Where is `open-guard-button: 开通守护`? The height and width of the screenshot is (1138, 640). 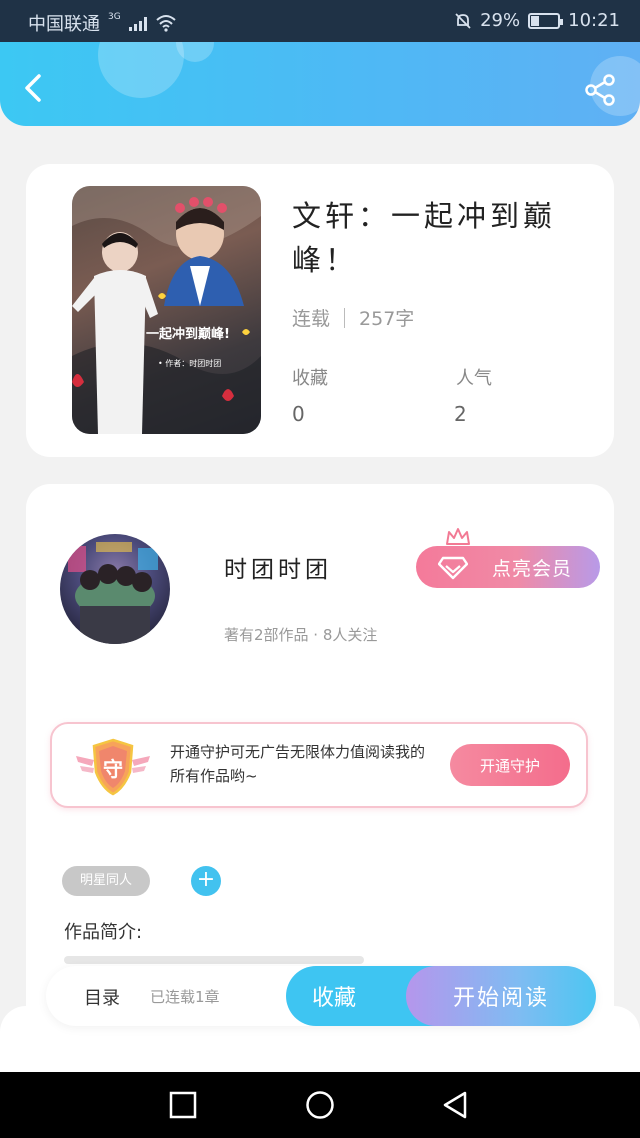
open-guard-button: 开通守护 is located at coordinates (510, 765).